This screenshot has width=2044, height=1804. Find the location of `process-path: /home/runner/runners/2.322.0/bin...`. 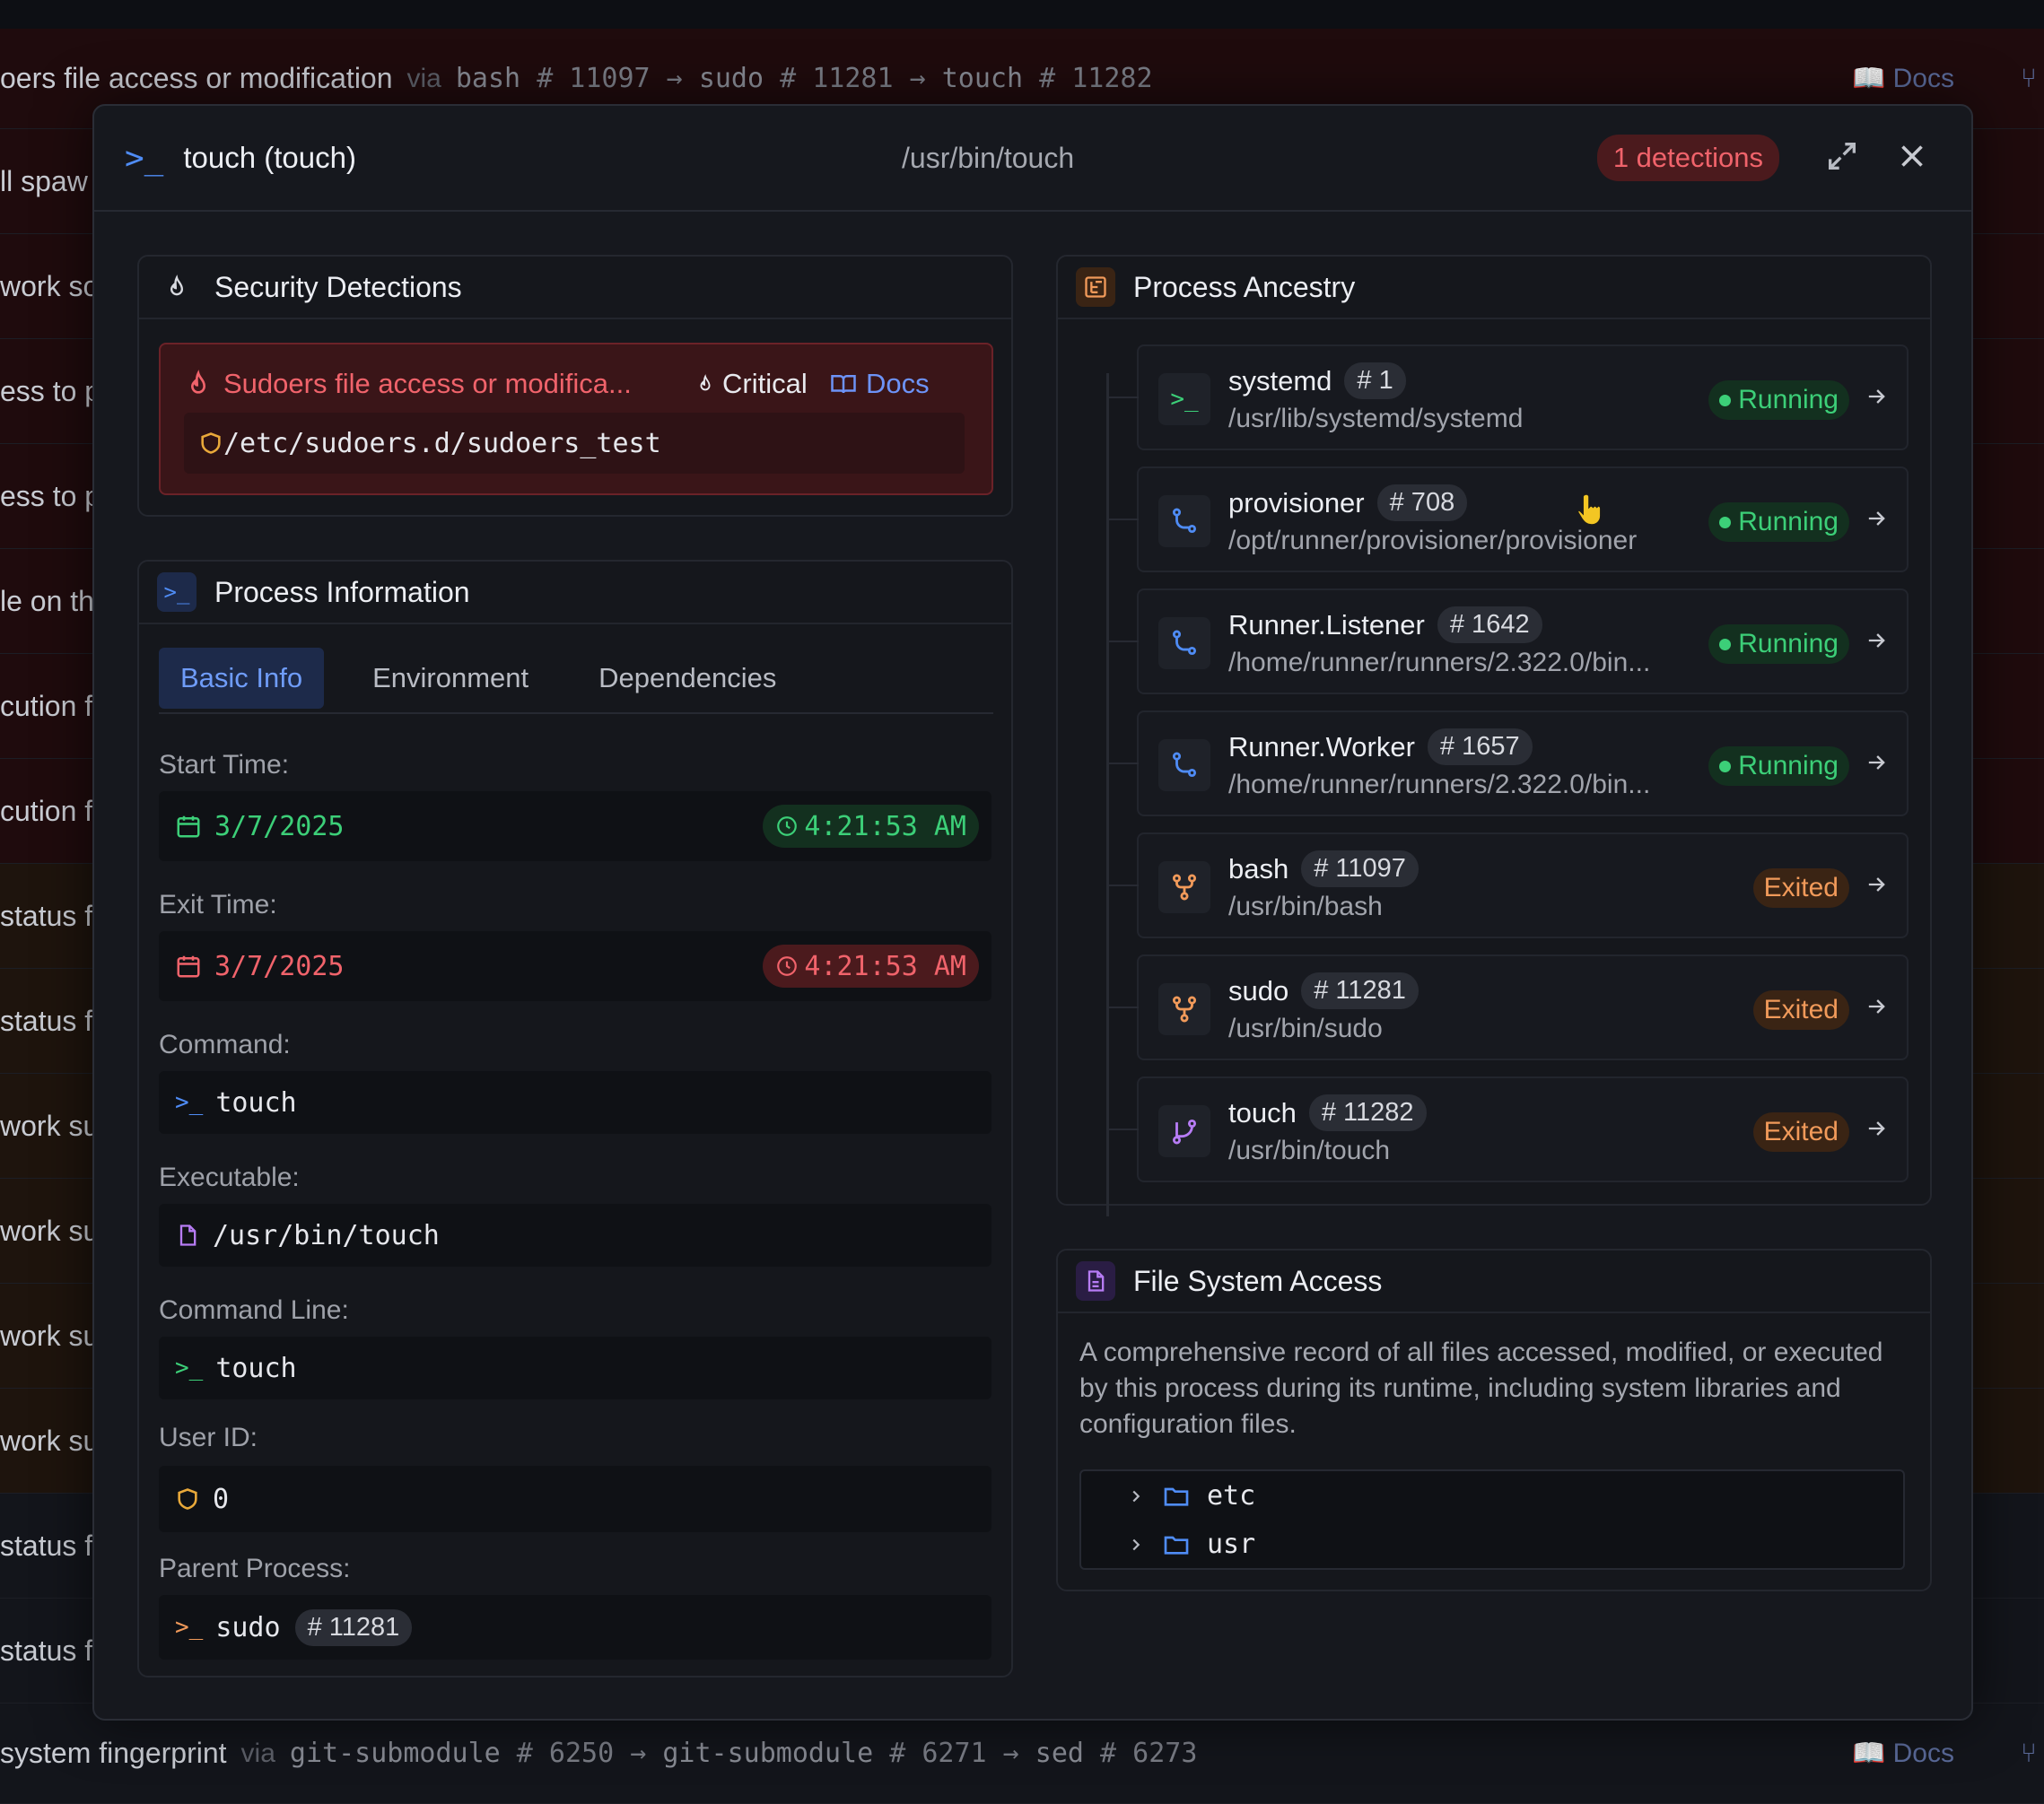

process-path: /home/runner/runners/2.322.0/bin... is located at coordinates (1439, 784).